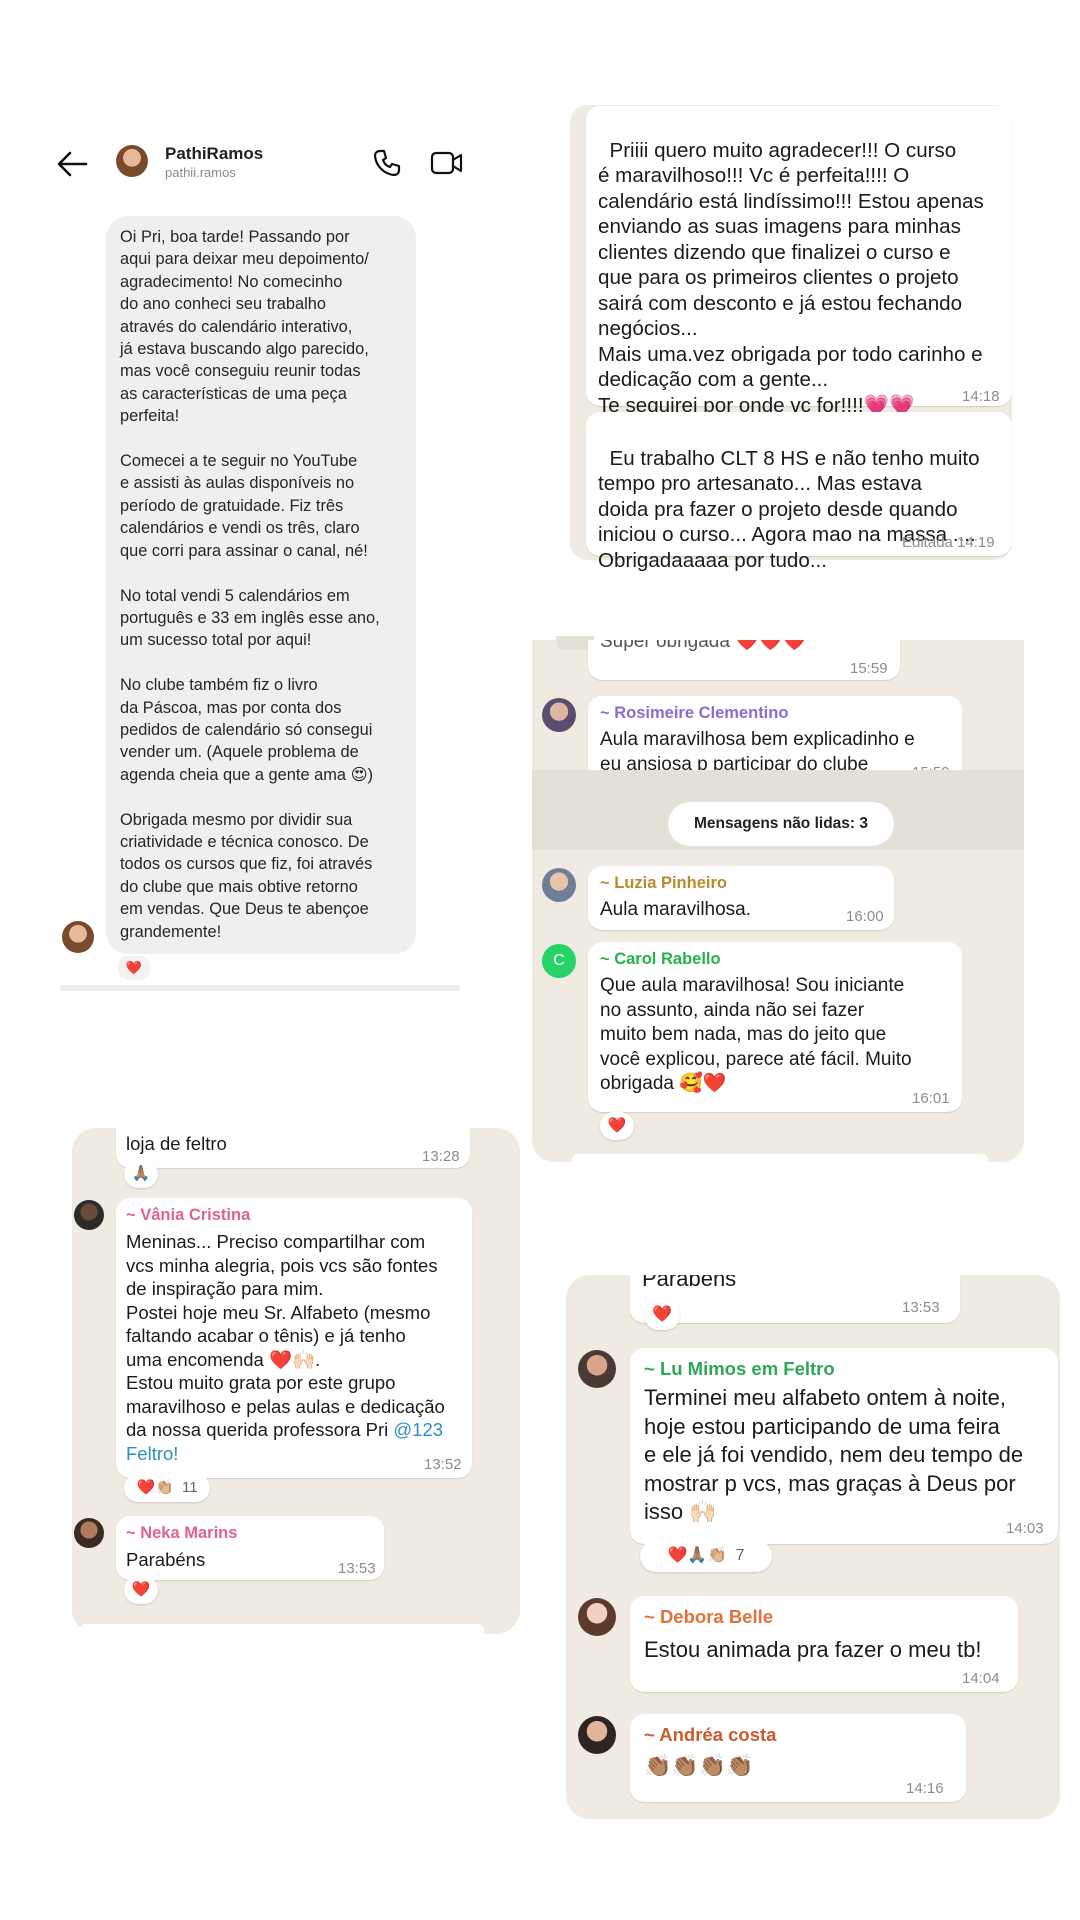 The image size is (1080, 1920). I want to click on message-time: 16:00, so click(865, 916).